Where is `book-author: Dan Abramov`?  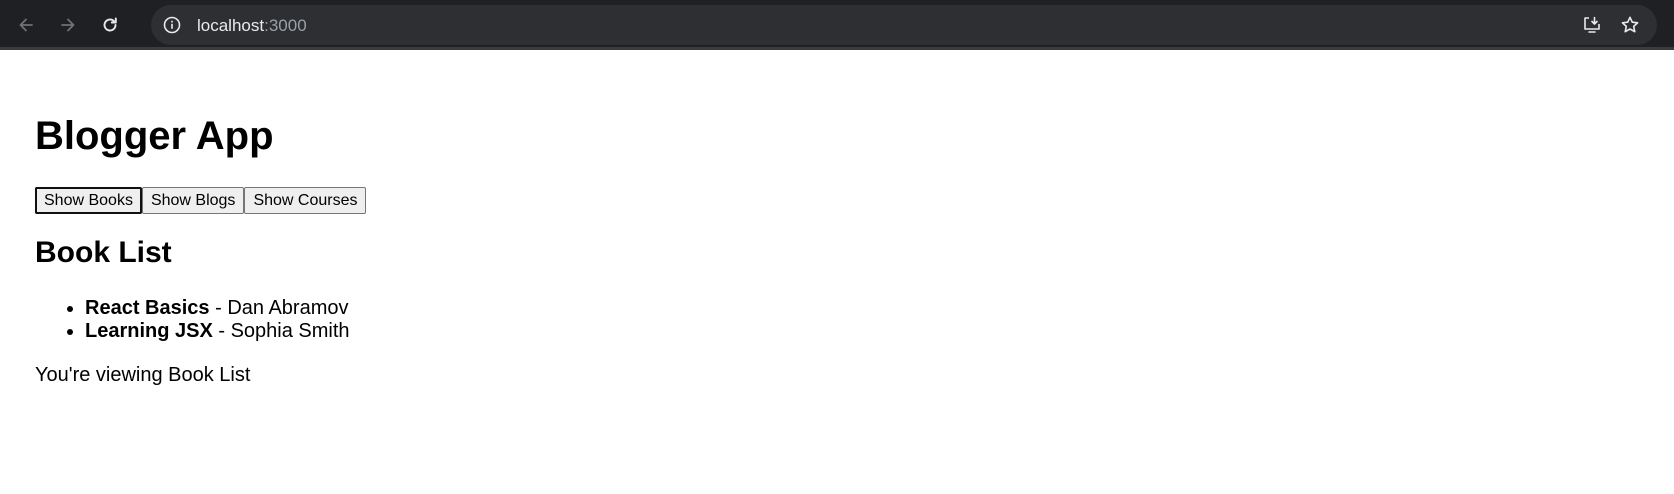
book-author: Dan Abramov is located at coordinates (288, 308).